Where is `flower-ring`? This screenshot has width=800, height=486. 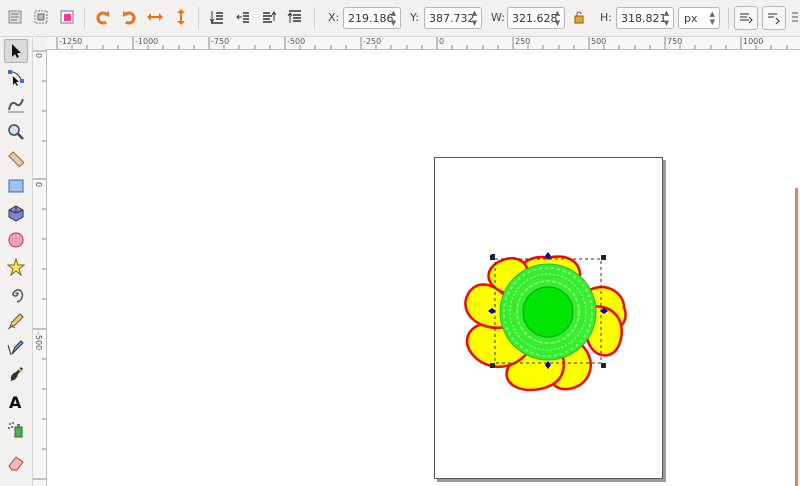
flower-ring is located at coordinates (548, 312).